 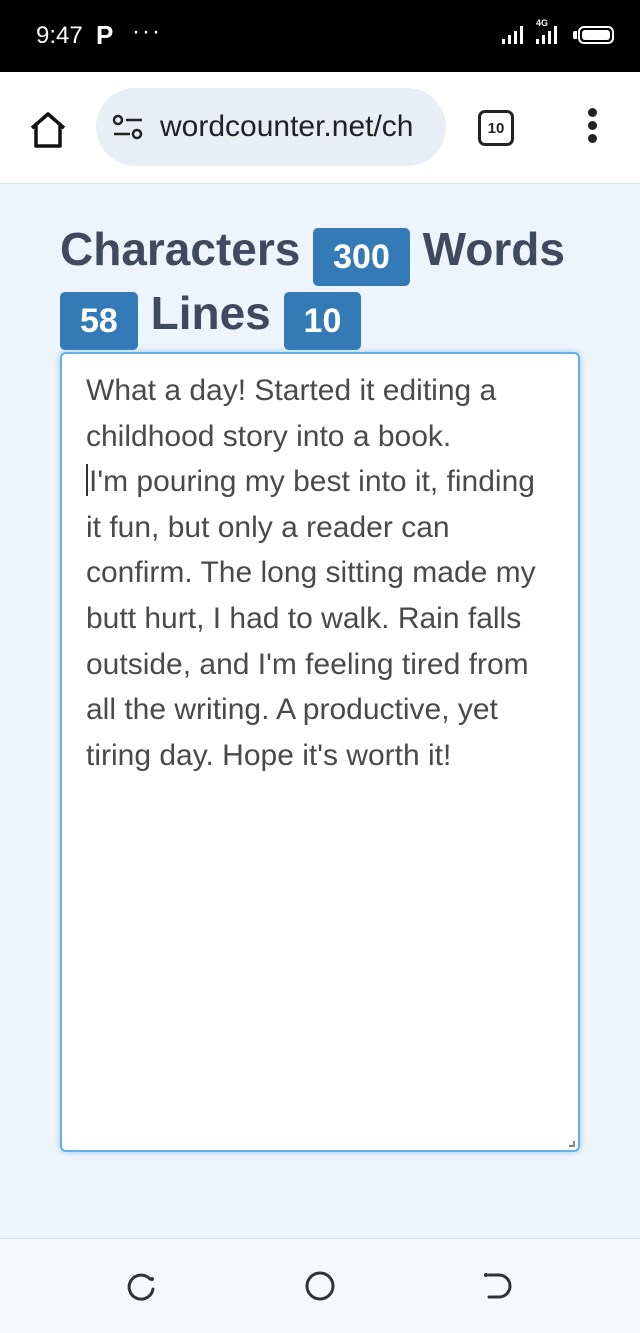 I want to click on back-icon, so click(x=498, y=1286).